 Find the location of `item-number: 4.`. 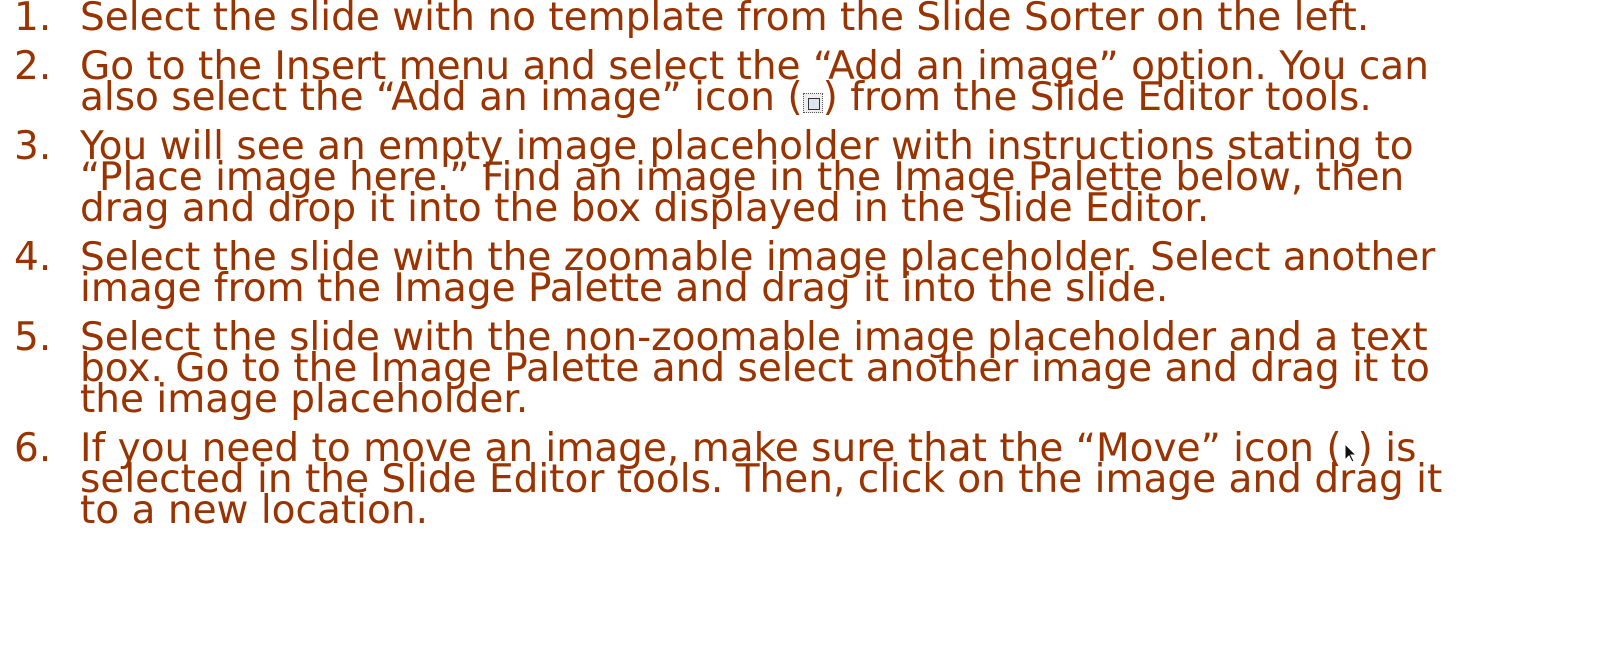

item-number: 4. is located at coordinates (33, 257).